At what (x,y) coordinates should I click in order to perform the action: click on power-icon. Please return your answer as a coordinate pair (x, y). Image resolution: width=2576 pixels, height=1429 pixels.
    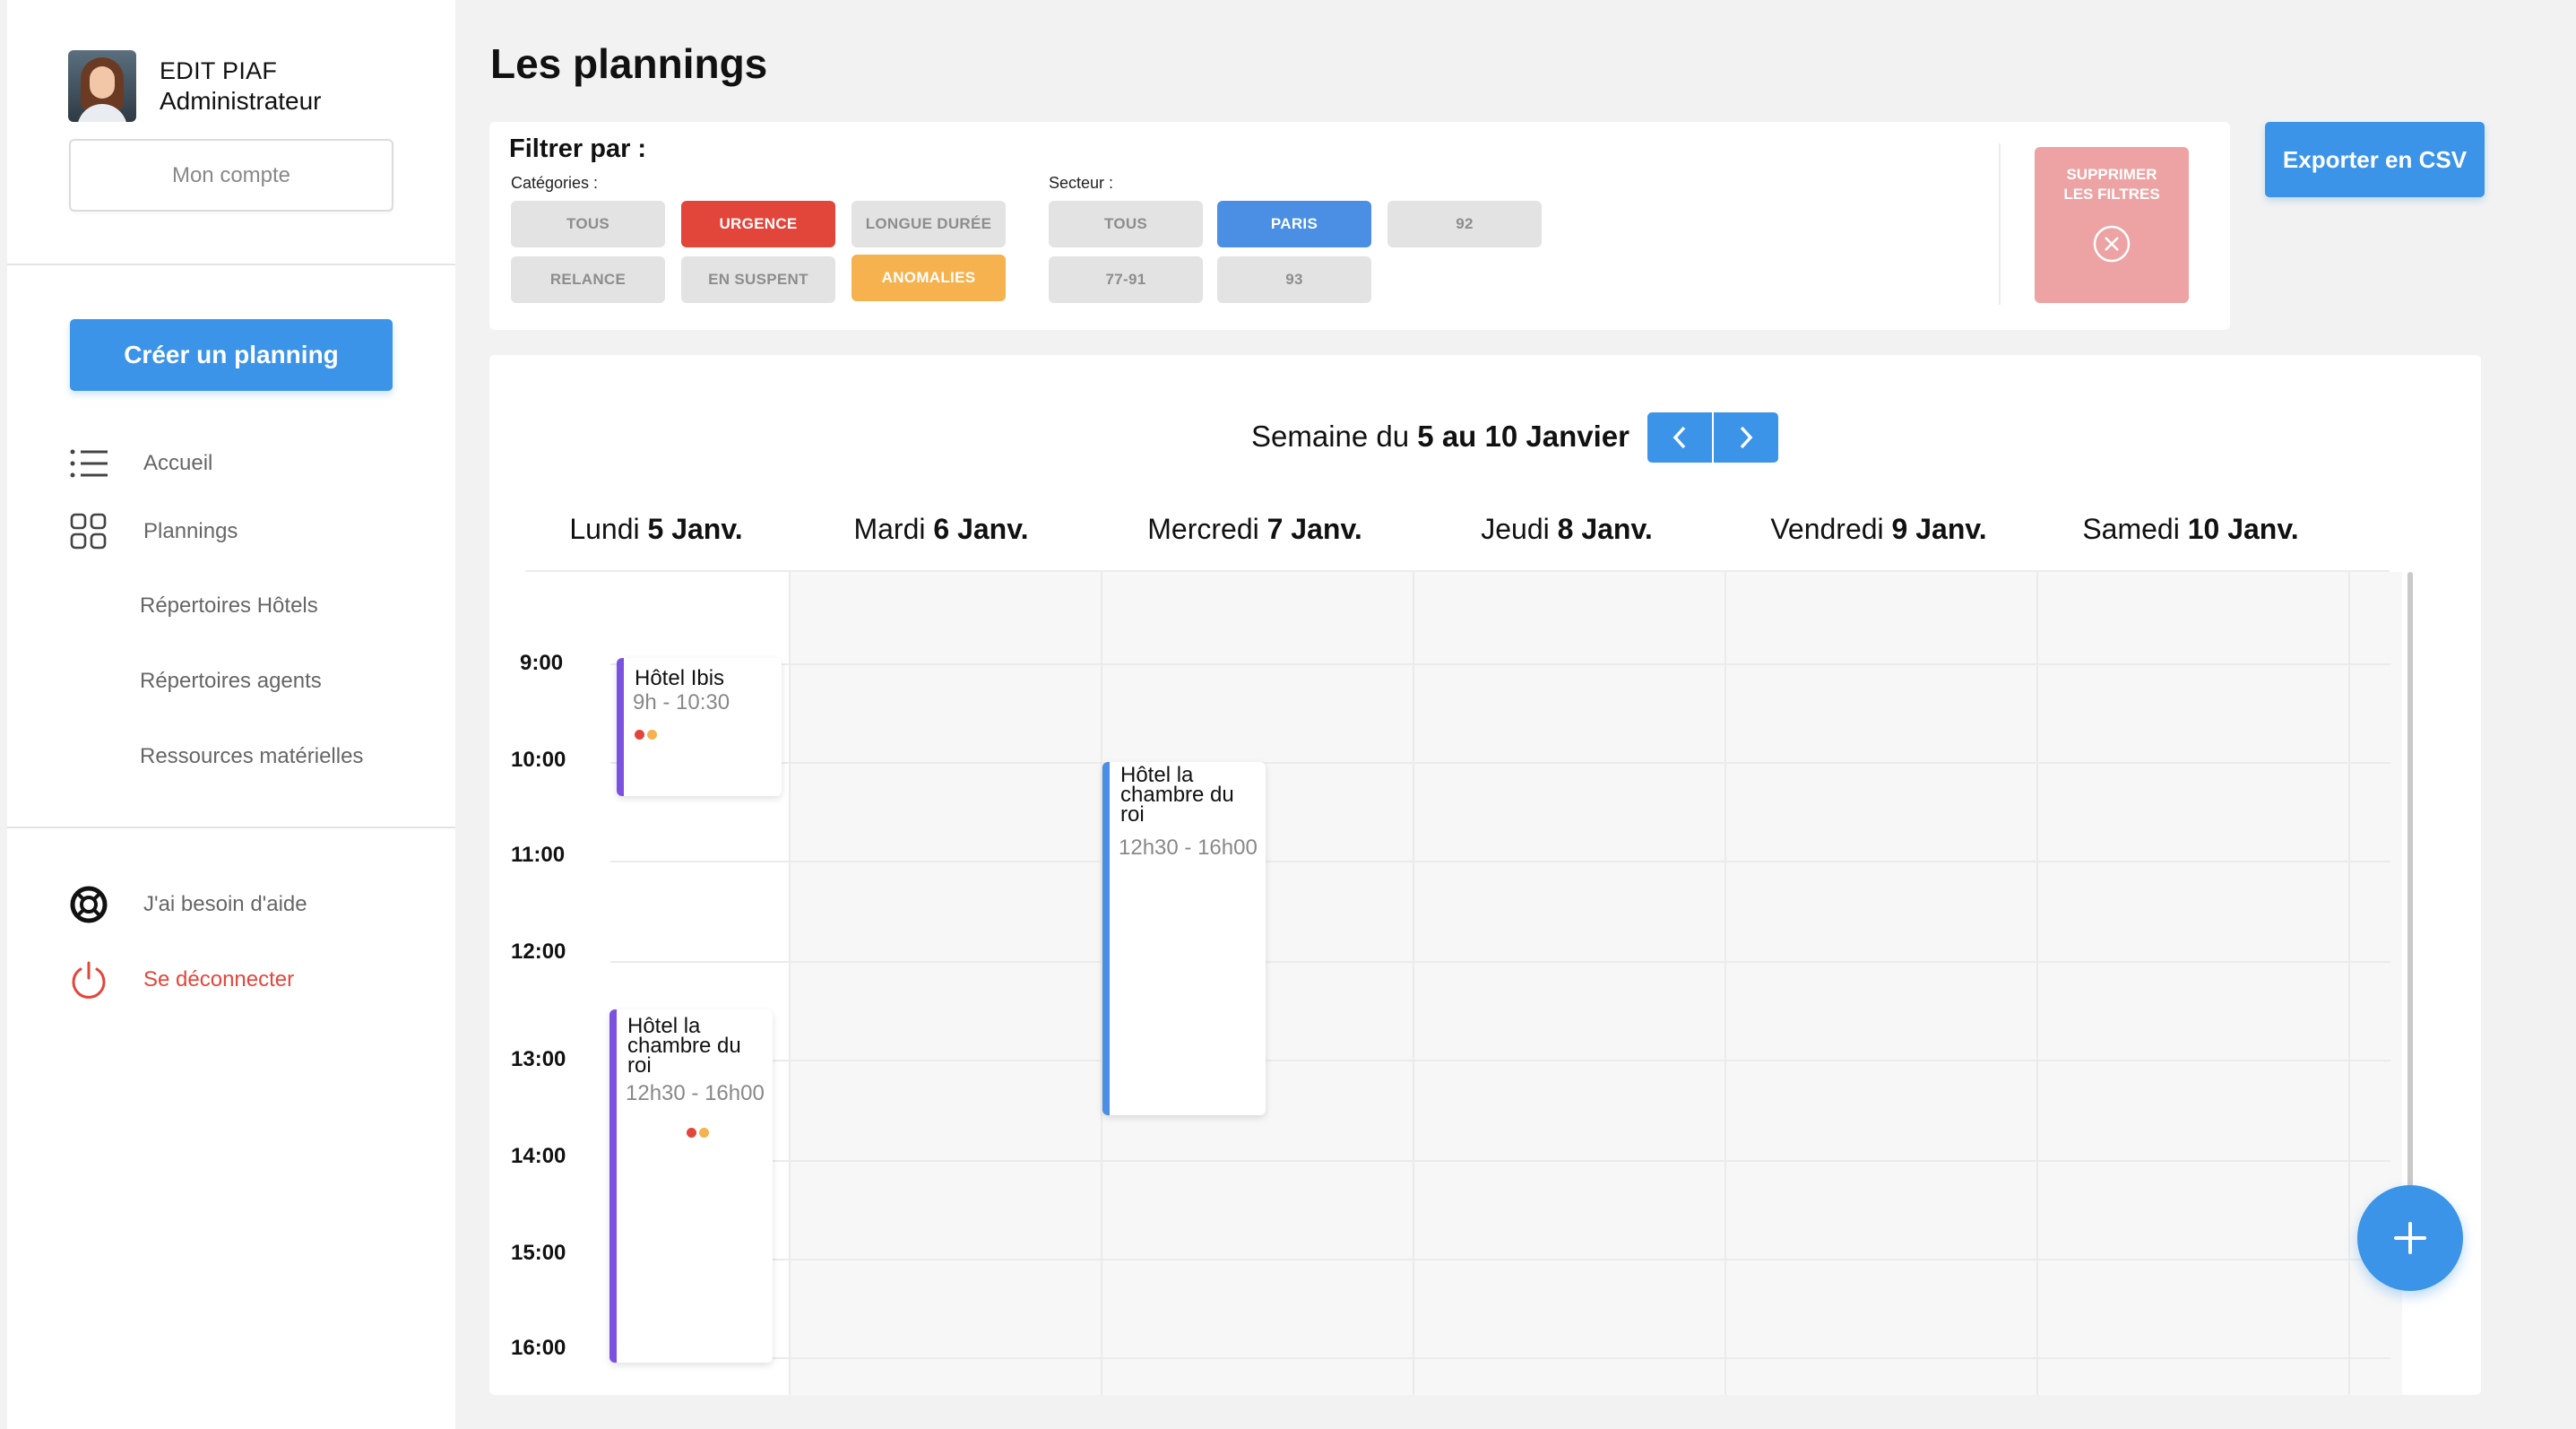
    Looking at the image, I should click on (88, 980).